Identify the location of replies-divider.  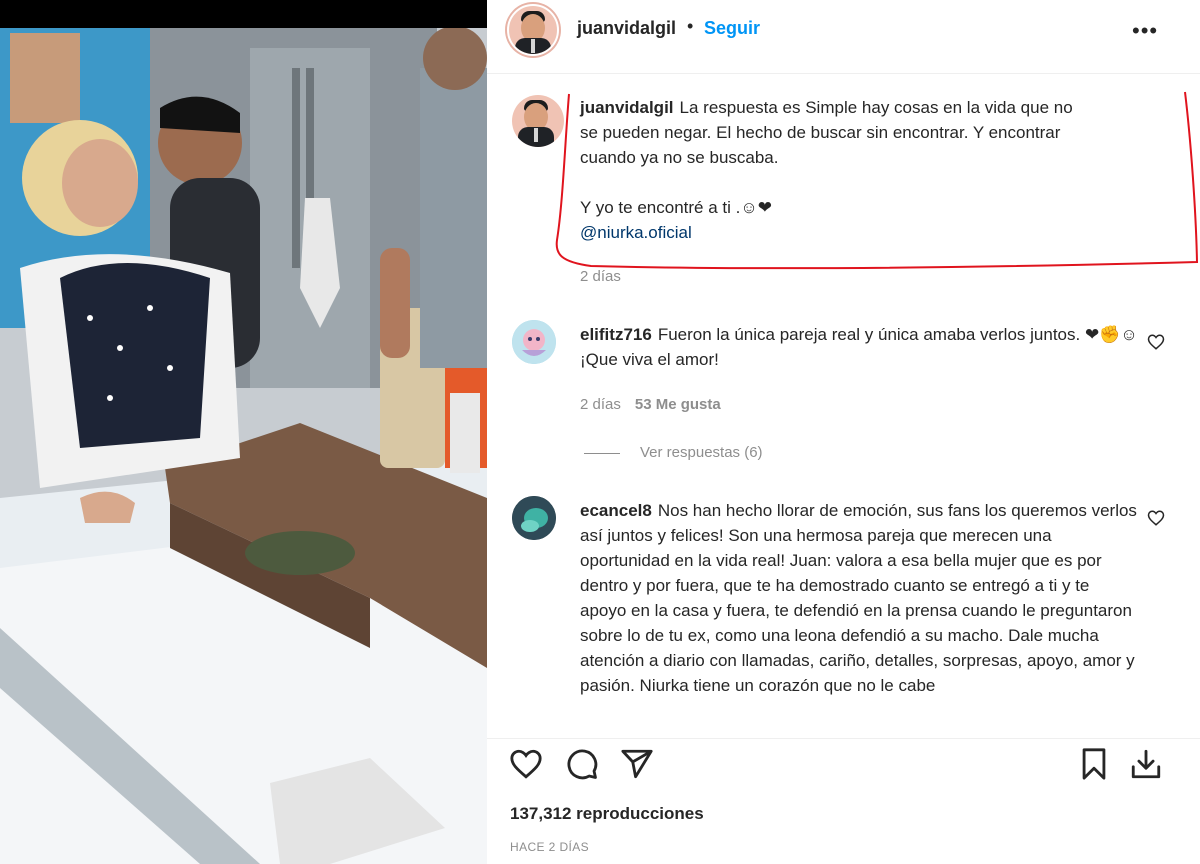
(602, 453).